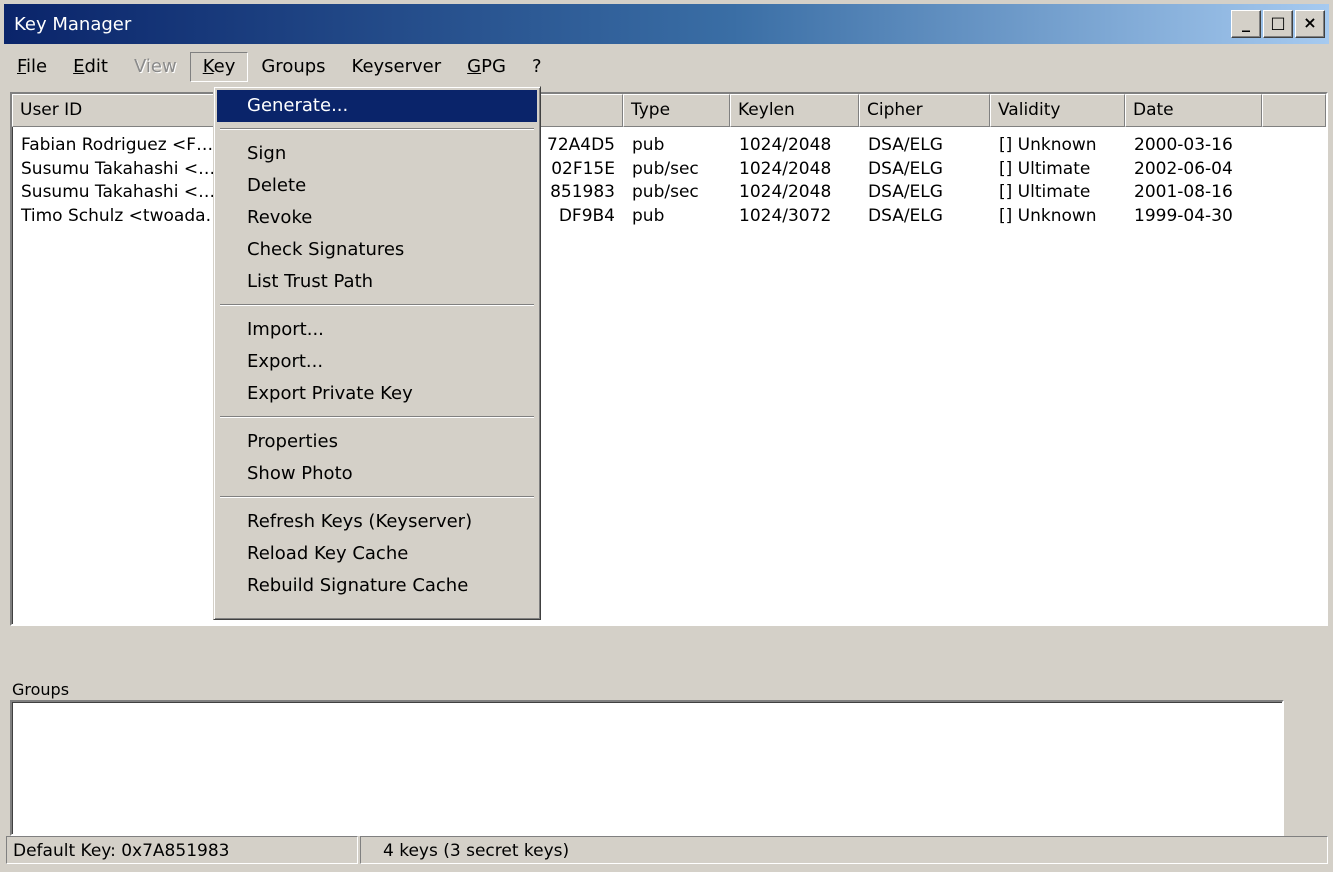  What do you see at coordinates (377, 250) in the screenshot?
I see `menu-item-check-signatures: Check Signatures` at bounding box center [377, 250].